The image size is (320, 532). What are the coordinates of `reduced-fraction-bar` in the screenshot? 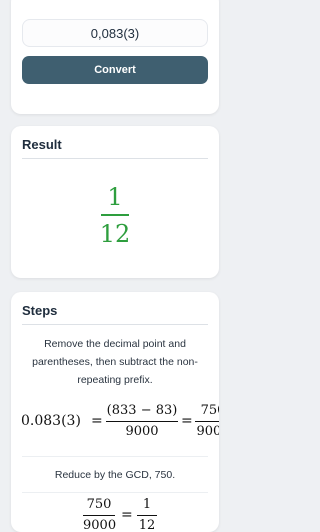 It's located at (147, 515).